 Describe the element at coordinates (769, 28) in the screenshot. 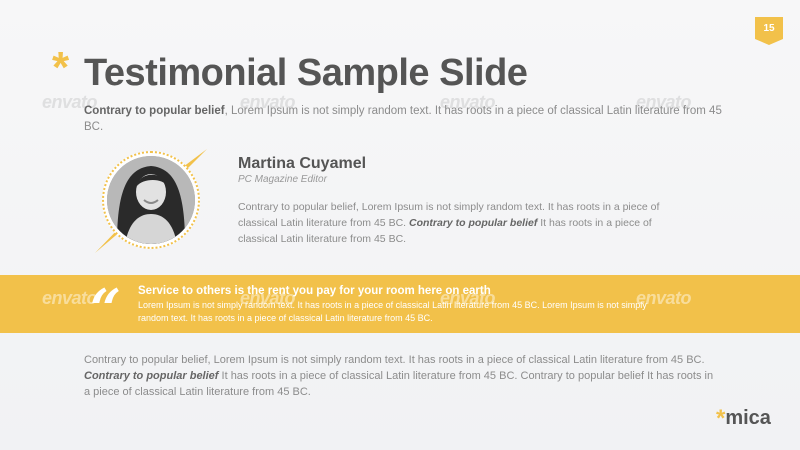

I see `page-number: 15` at that location.